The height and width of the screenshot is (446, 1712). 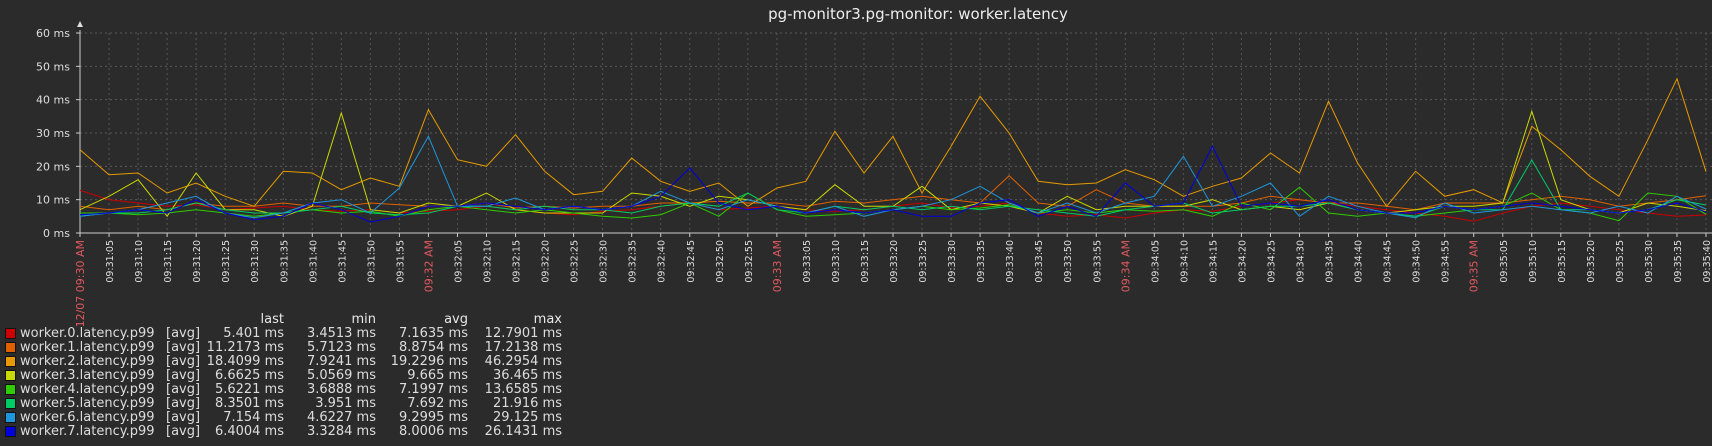 I want to click on x-tick-label: 09:33 AM, so click(x=777, y=266).